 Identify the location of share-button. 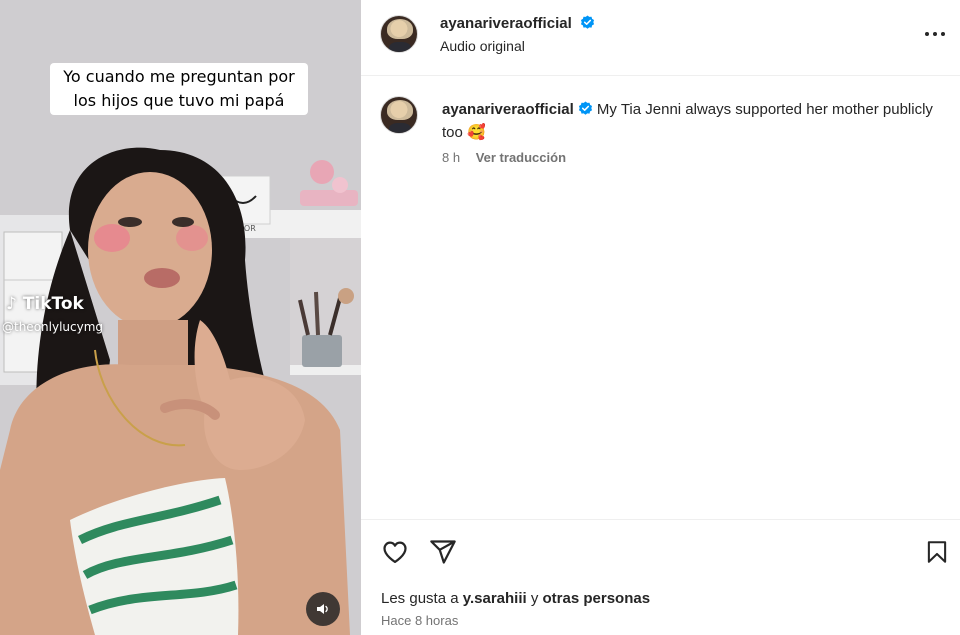
(443, 552).